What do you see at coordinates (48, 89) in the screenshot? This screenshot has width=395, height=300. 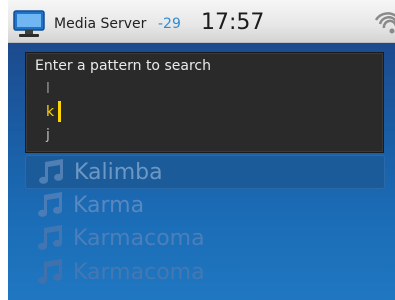 I see `picker-previous-char: l` at bounding box center [48, 89].